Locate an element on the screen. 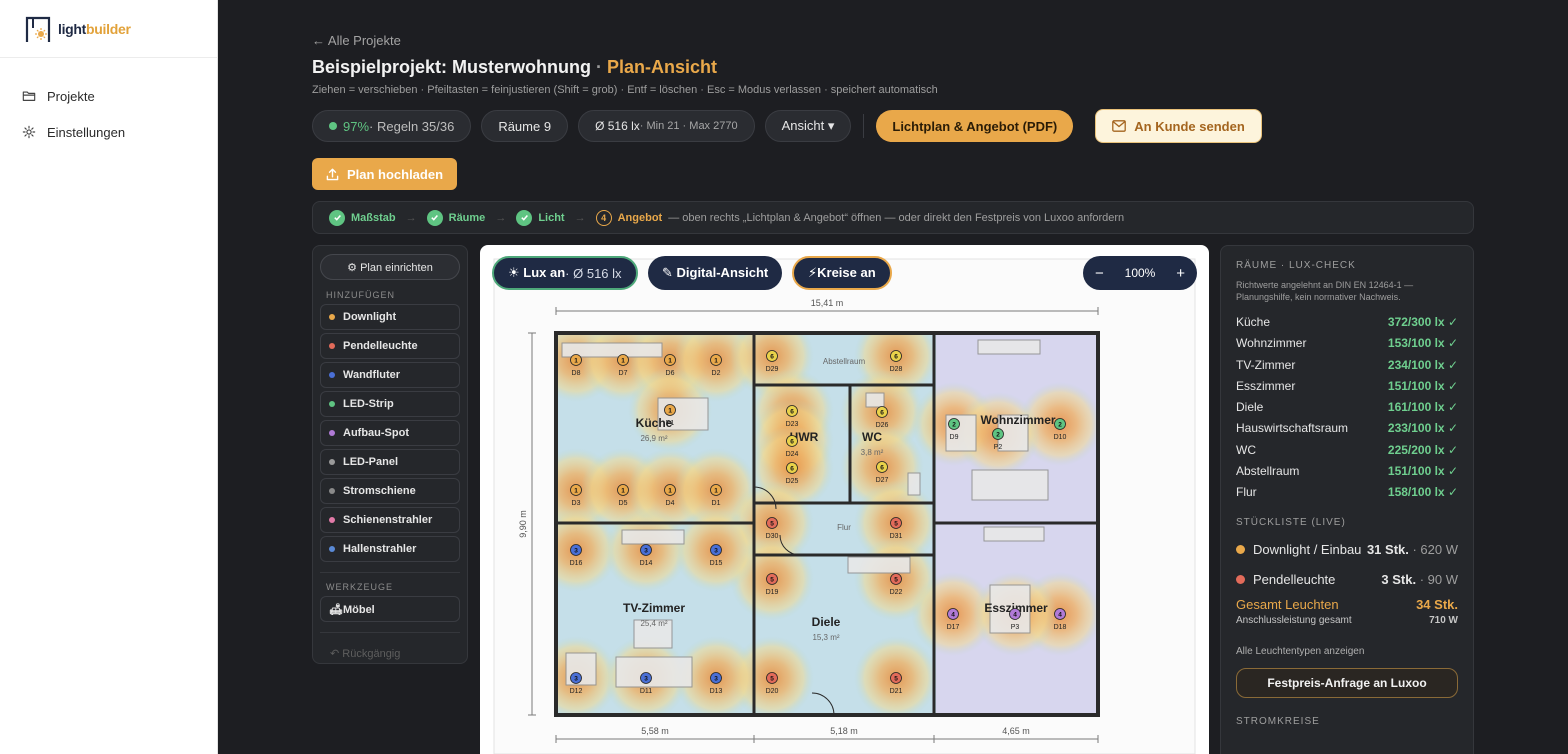  lux-room: Küche is located at coordinates (1253, 322).